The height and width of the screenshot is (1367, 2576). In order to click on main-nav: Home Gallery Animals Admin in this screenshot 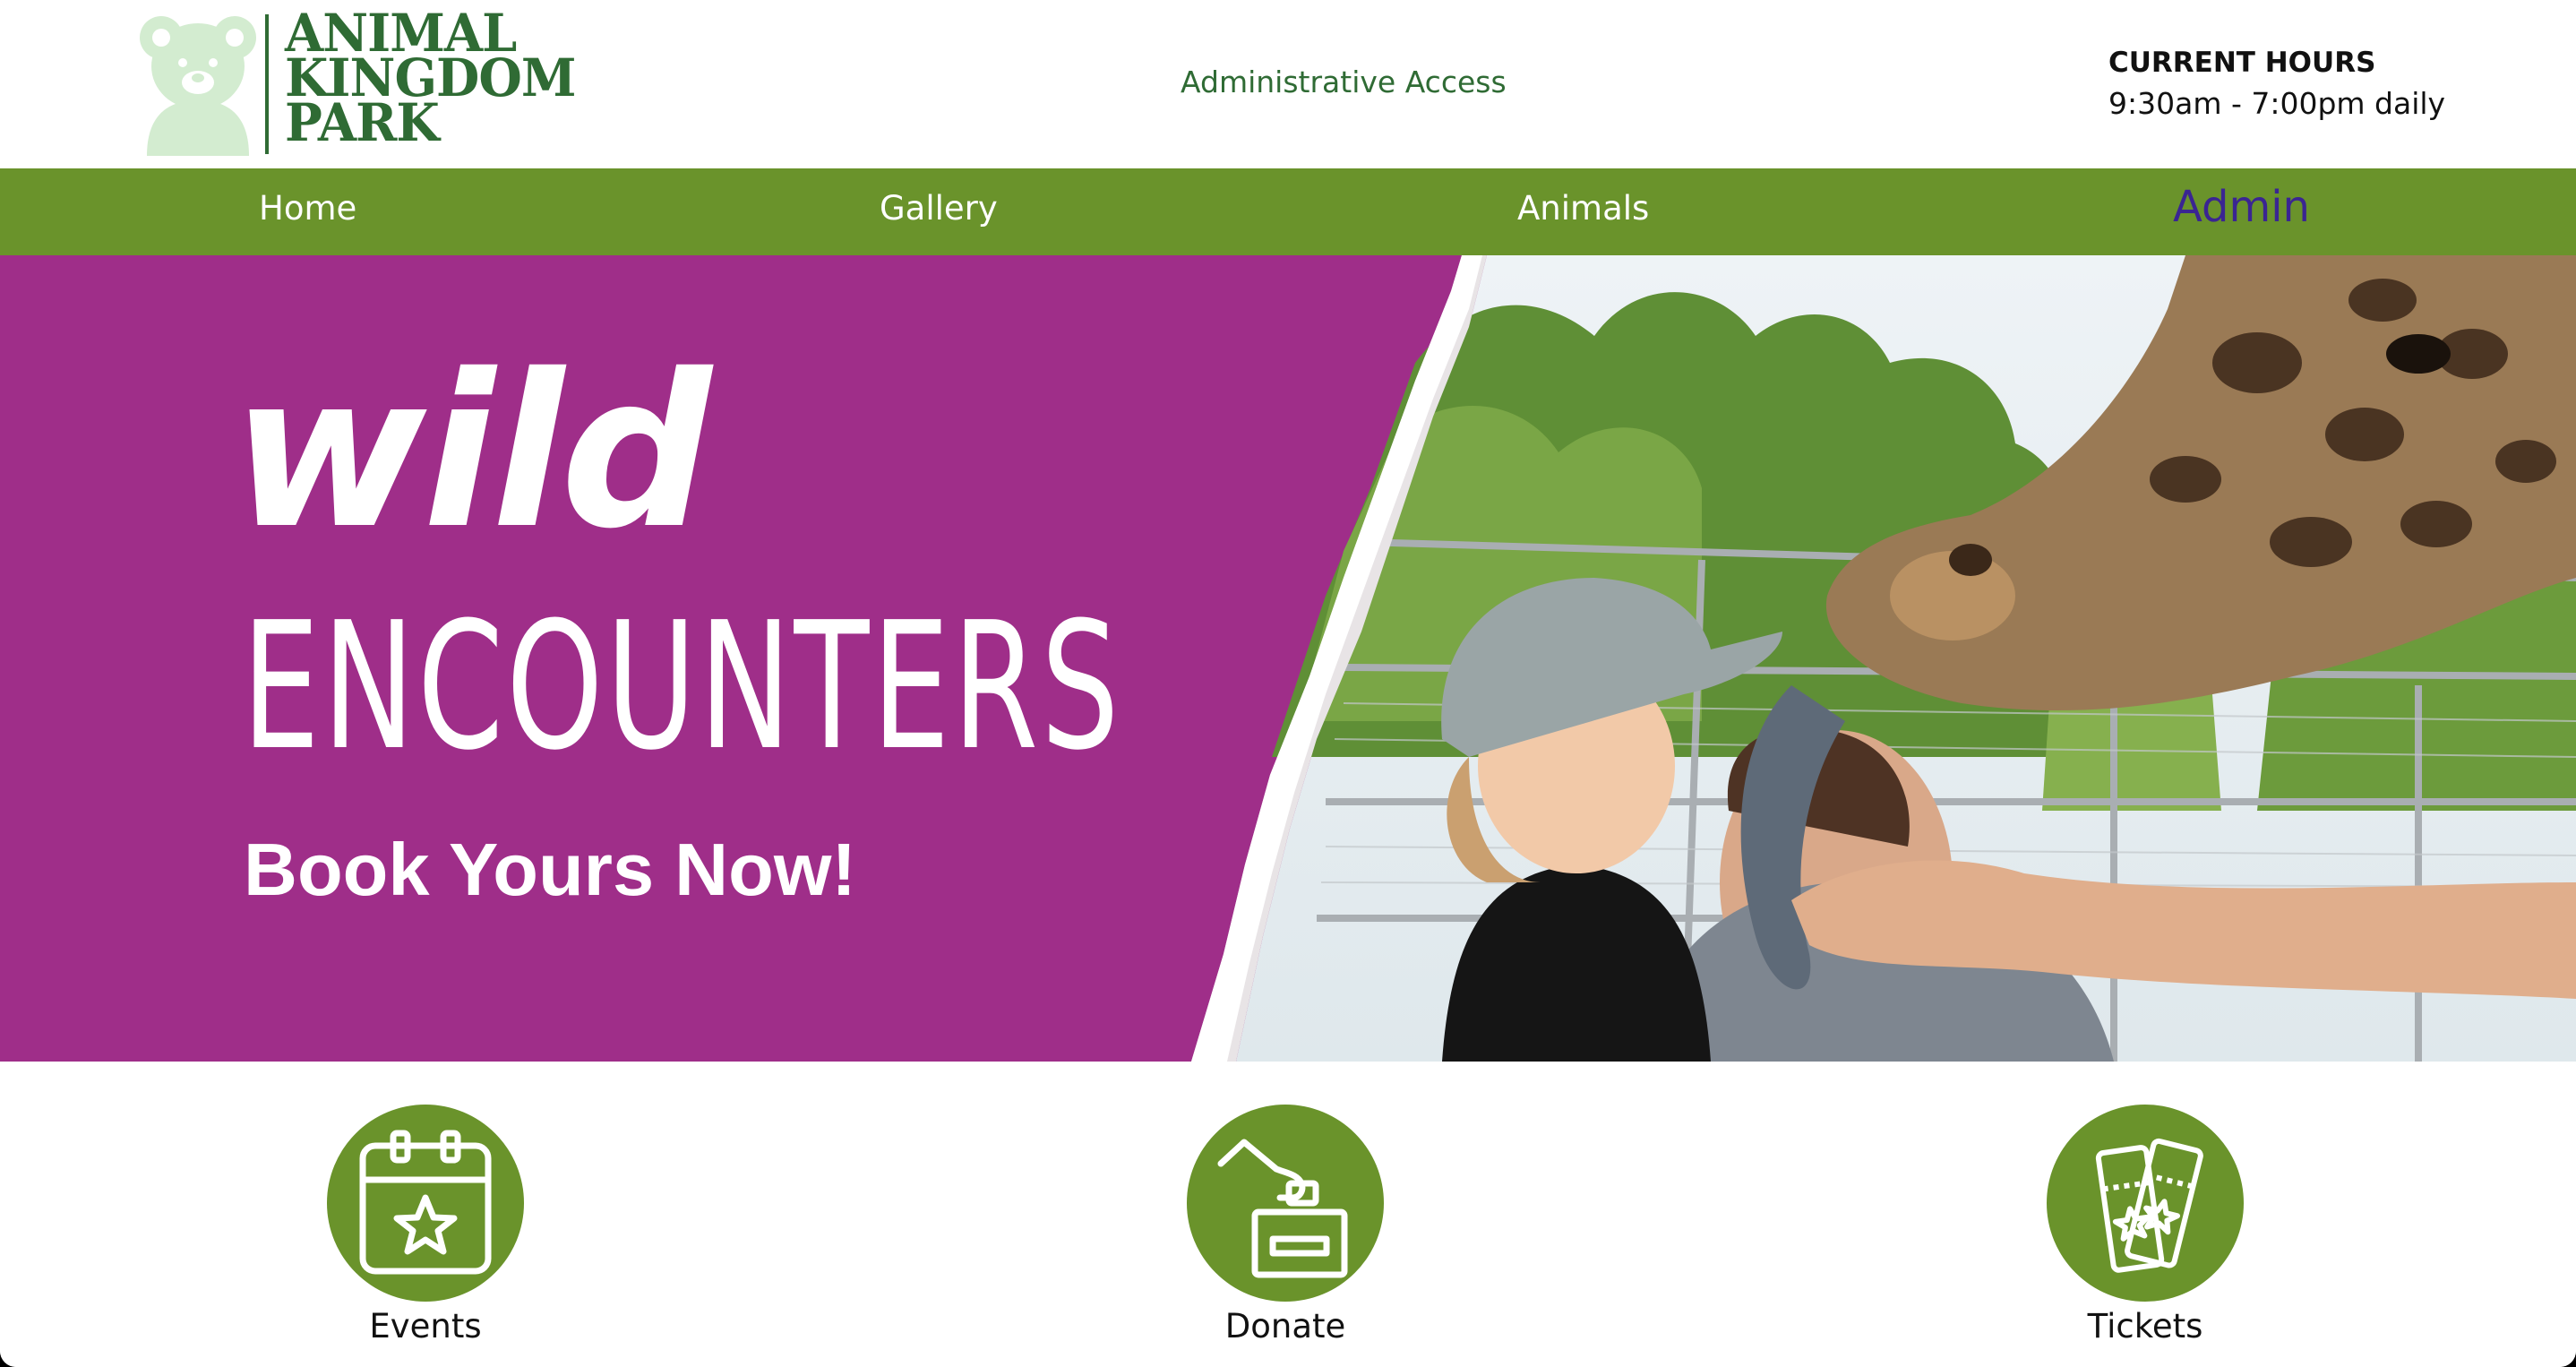, I will do `click(1288, 211)`.